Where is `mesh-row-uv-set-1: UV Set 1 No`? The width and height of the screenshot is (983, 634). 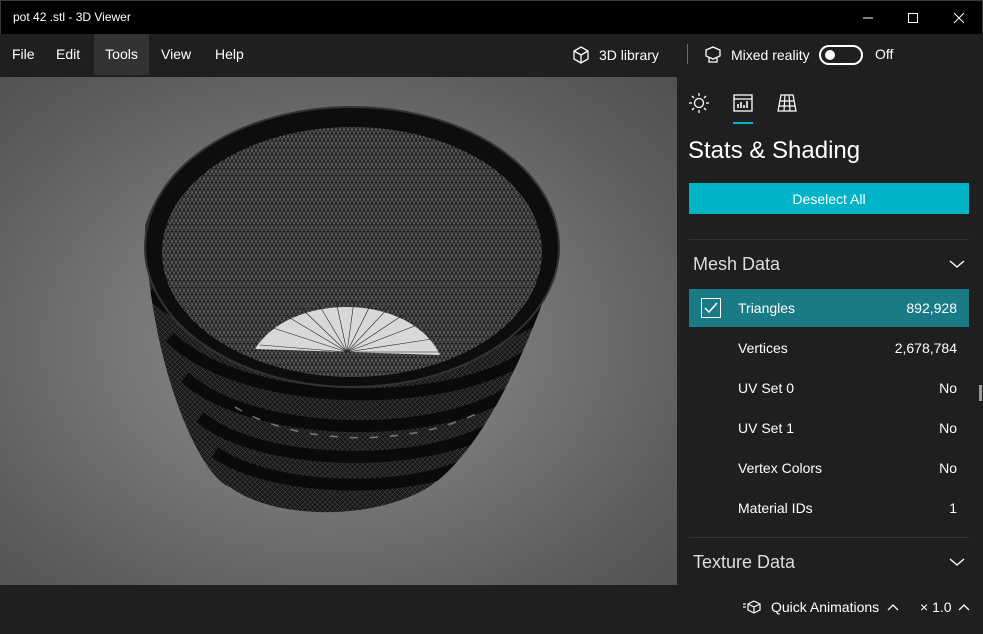
mesh-row-uv-set-1: UV Set 1 No is located at coordinates (829, 428).